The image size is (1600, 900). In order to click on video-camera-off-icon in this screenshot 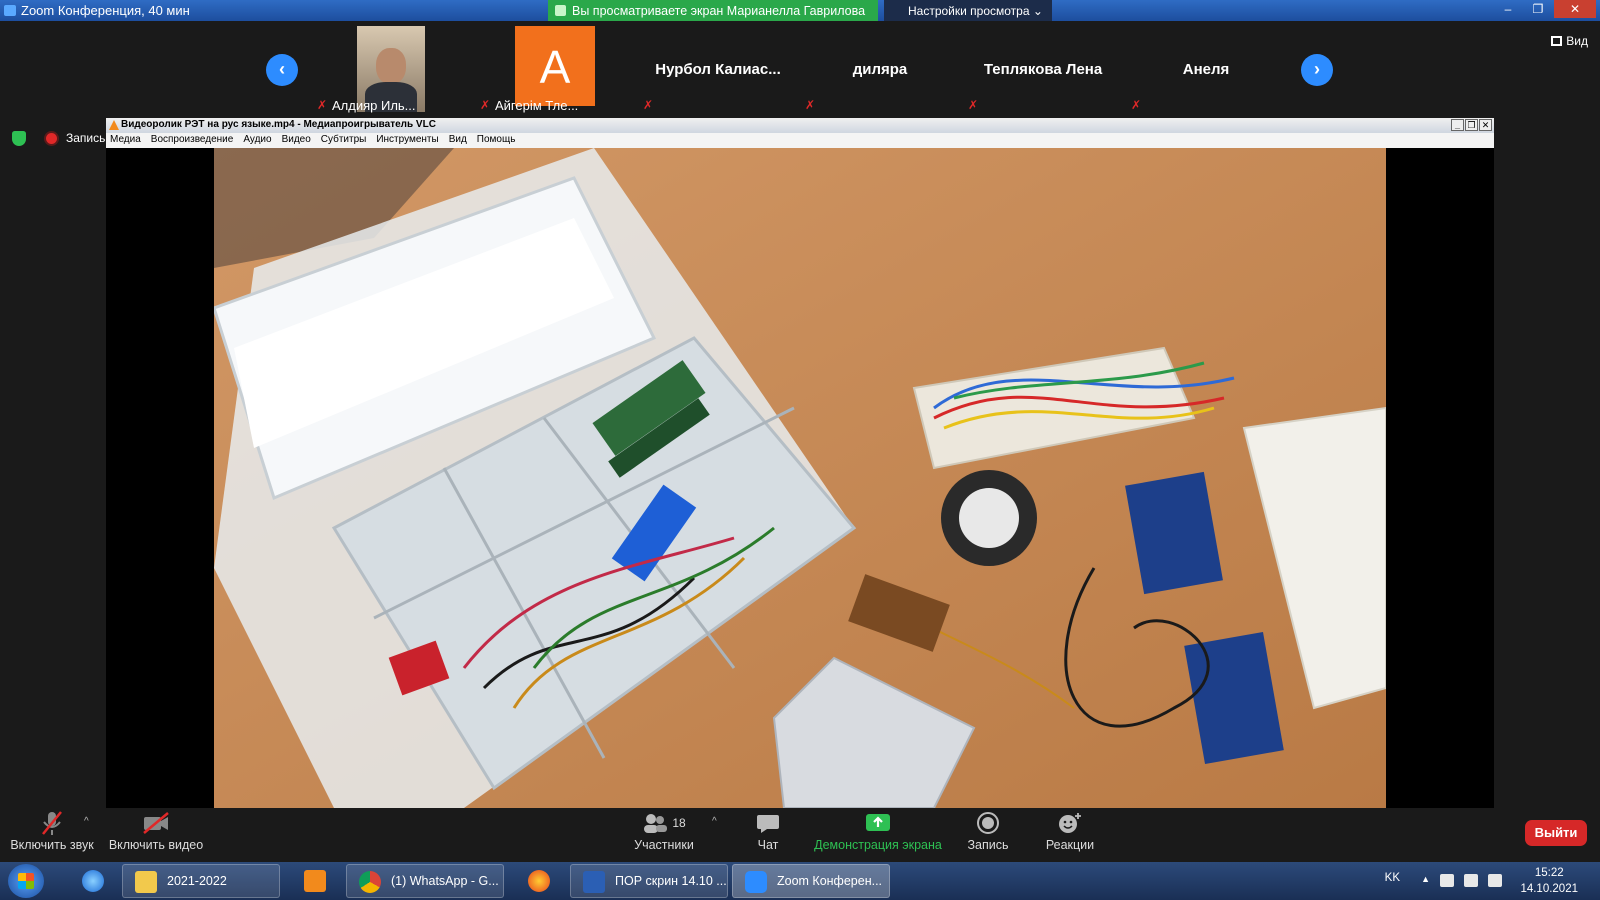, I will do `click(156, 823)`.